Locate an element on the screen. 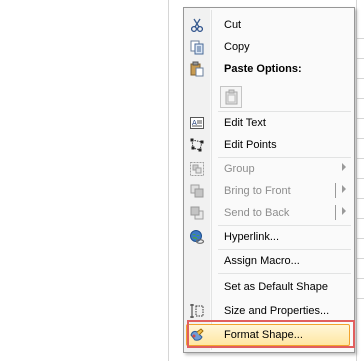 The width and height of the screenshot is (364, 361). edit-text-icon: A is located at coordinates (197, 123).